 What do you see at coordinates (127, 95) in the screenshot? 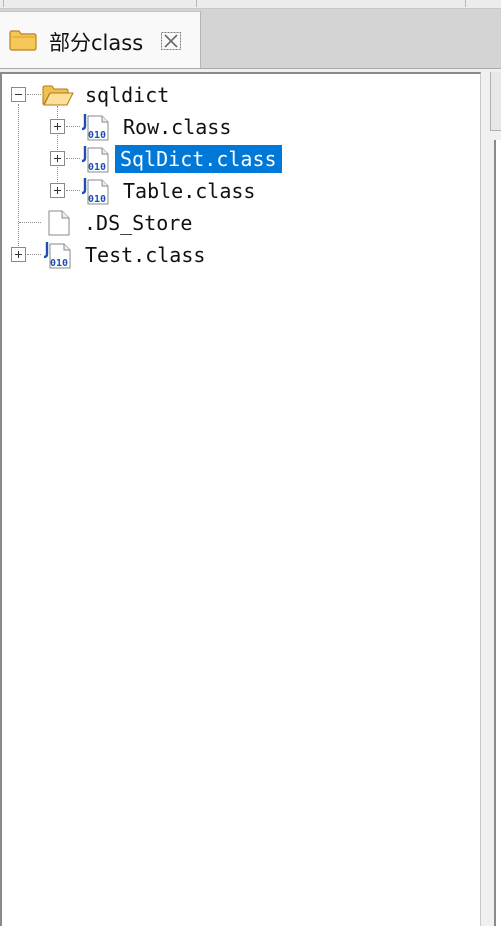
I see `tree-item-label: sqldict` at bounding box center [127, 95].